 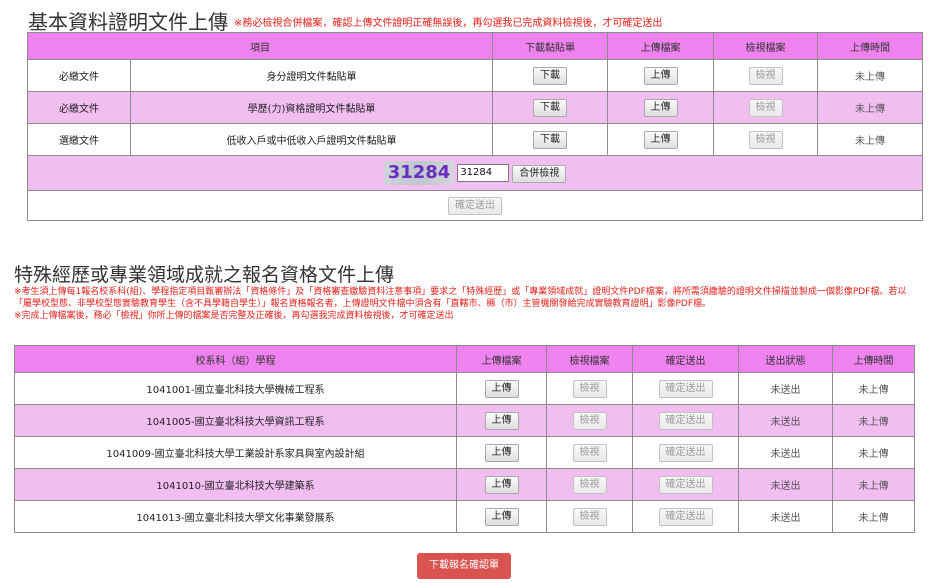 What do you see at coordinates (311, 75) in the screenshot?
I see `doc-name: 身分證明文件黏貼單` at bounding box center [311, 75].